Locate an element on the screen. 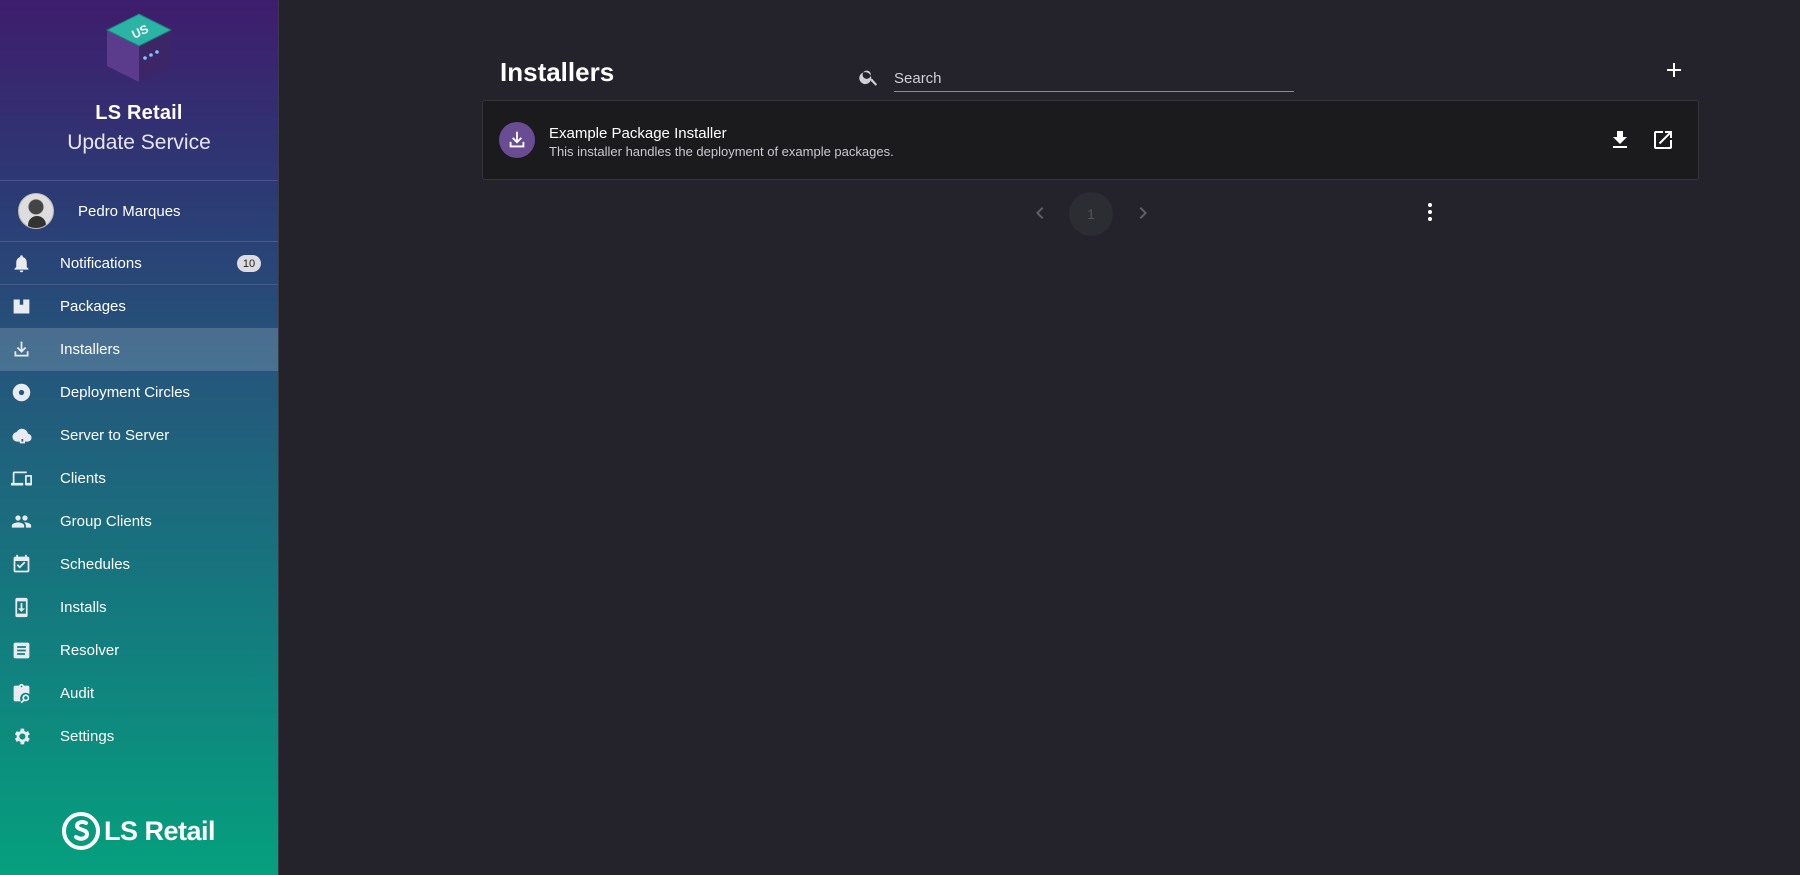  ls-retail-footer-logo: LS Retail is located at coordinates (139, 831).